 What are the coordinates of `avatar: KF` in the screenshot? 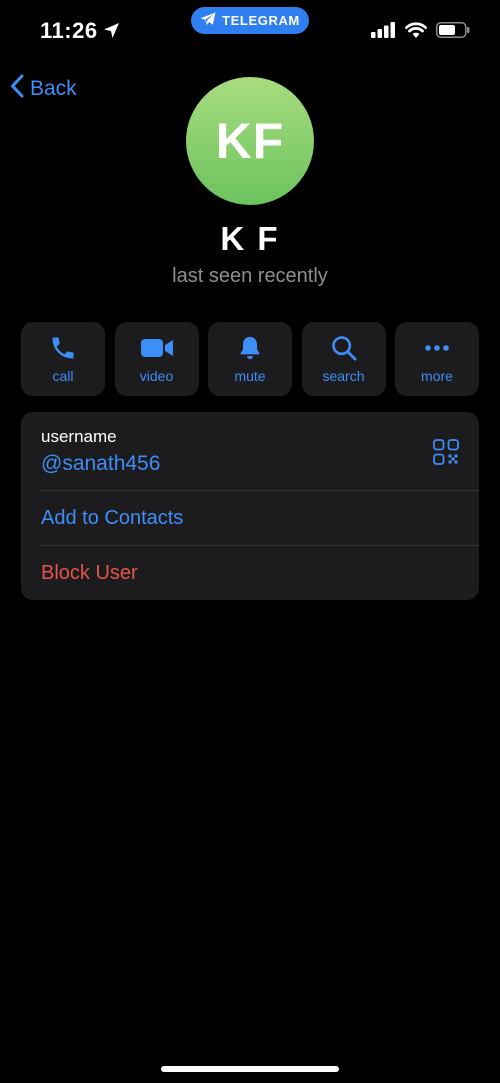 It's located at (250, 141).